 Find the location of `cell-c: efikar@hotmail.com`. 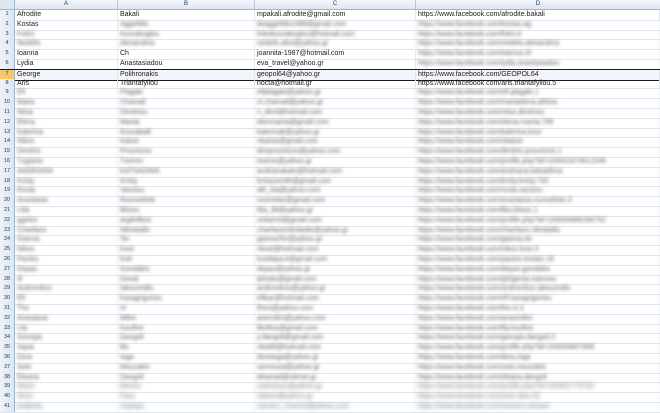

cell-c: efikar@hotmail.com is located at coordinates (335, 299).